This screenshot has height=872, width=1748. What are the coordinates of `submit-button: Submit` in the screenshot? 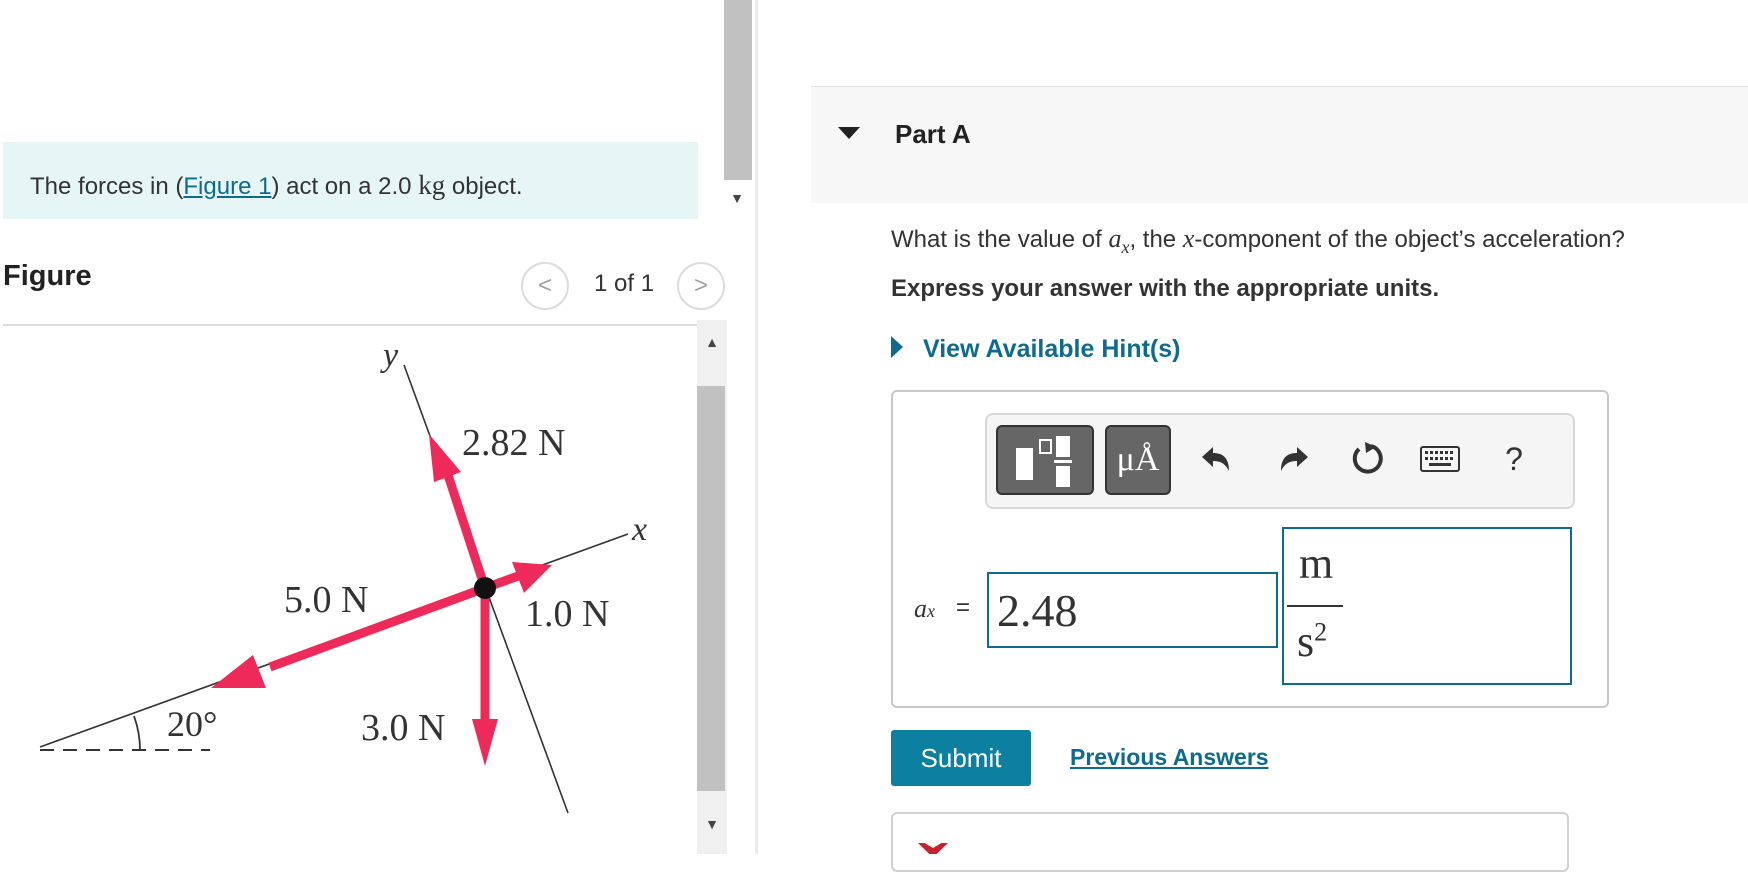 It's located at (961, 758).